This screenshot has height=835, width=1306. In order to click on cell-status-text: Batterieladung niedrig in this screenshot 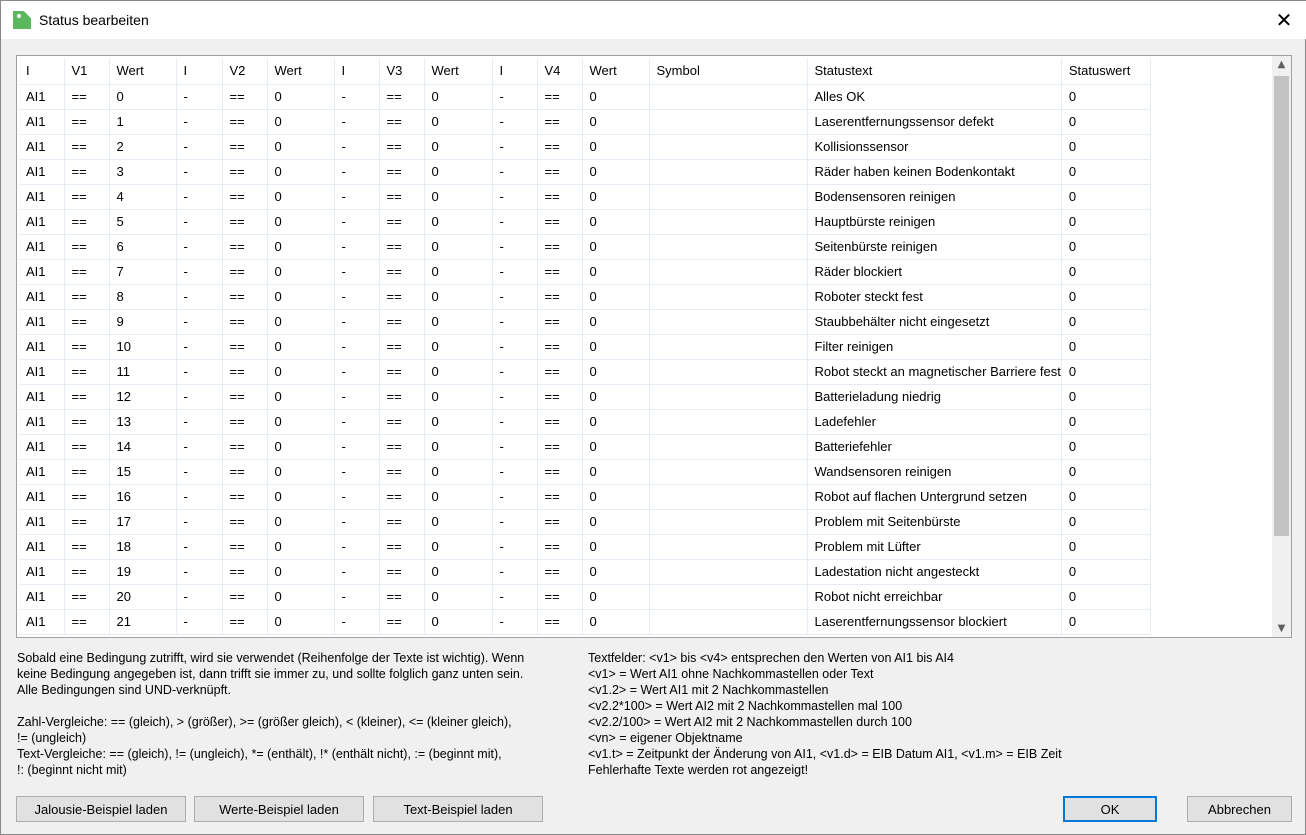, I will do `click(934, 397)`.